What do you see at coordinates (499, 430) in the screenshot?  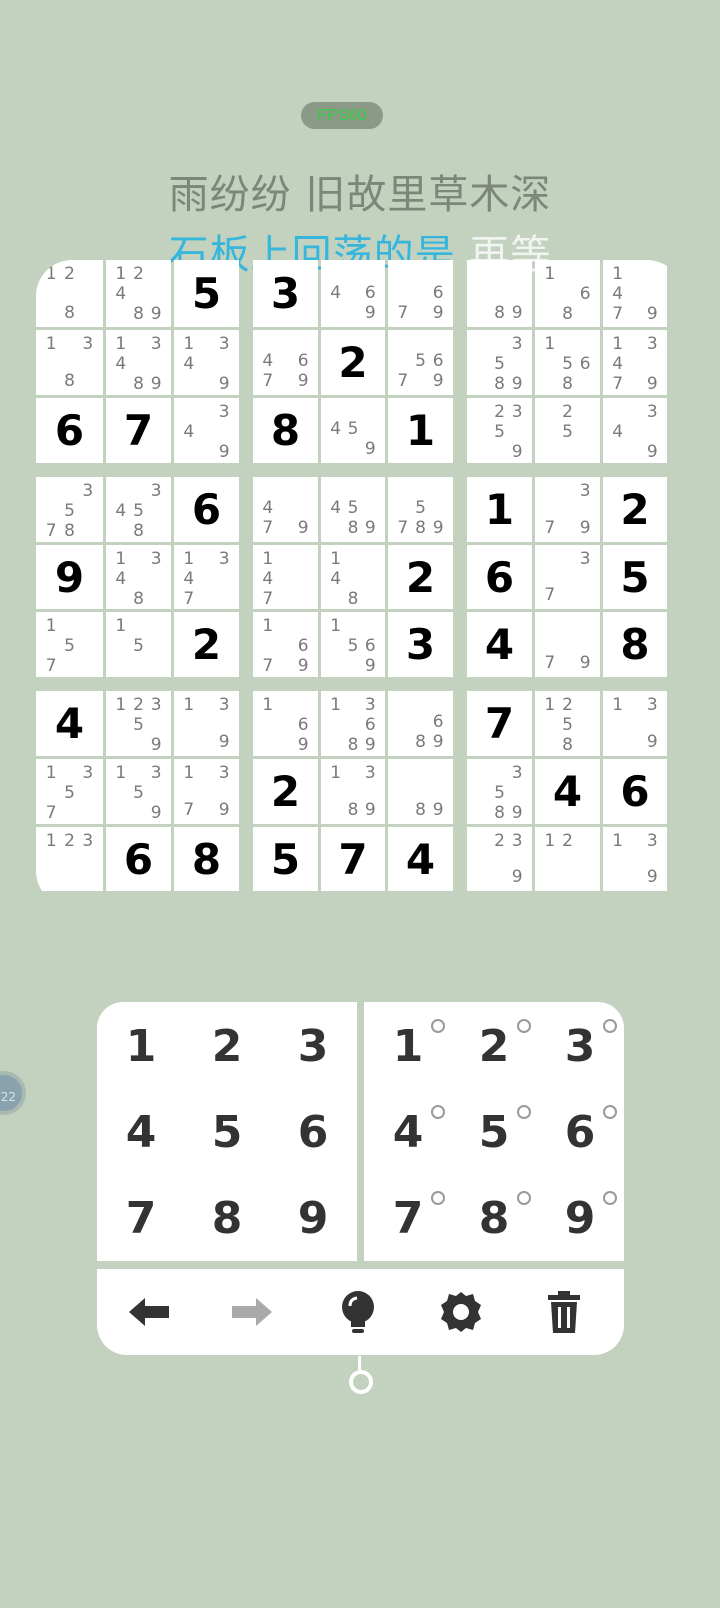 I see `sudoku-cell: 2359` at bounding box center [499, 430].